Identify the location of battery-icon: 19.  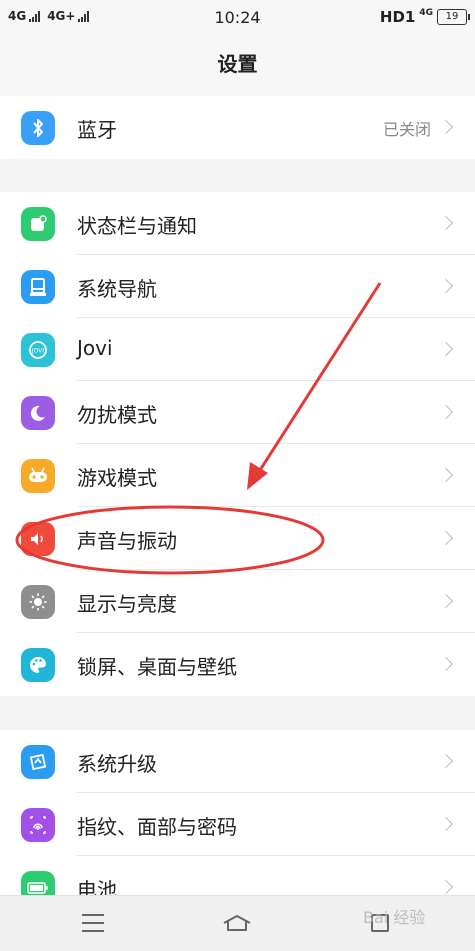
(453, 17).